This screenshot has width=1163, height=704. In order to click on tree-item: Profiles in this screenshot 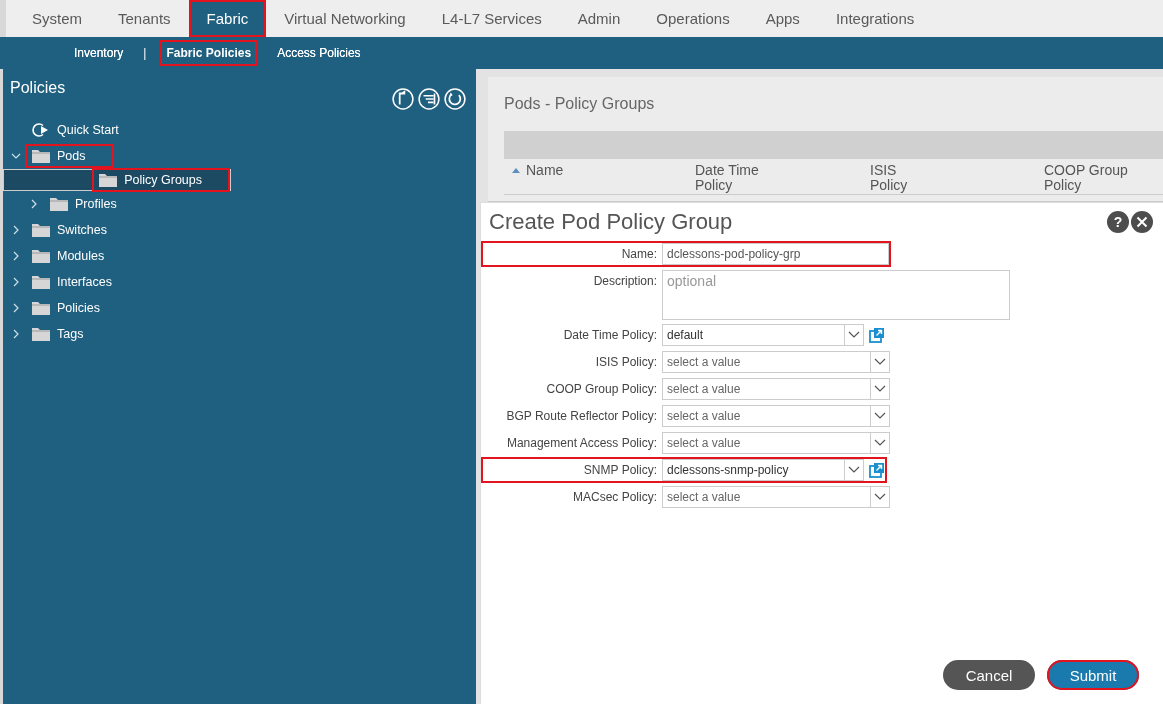, I will do `click(83, 204)`.